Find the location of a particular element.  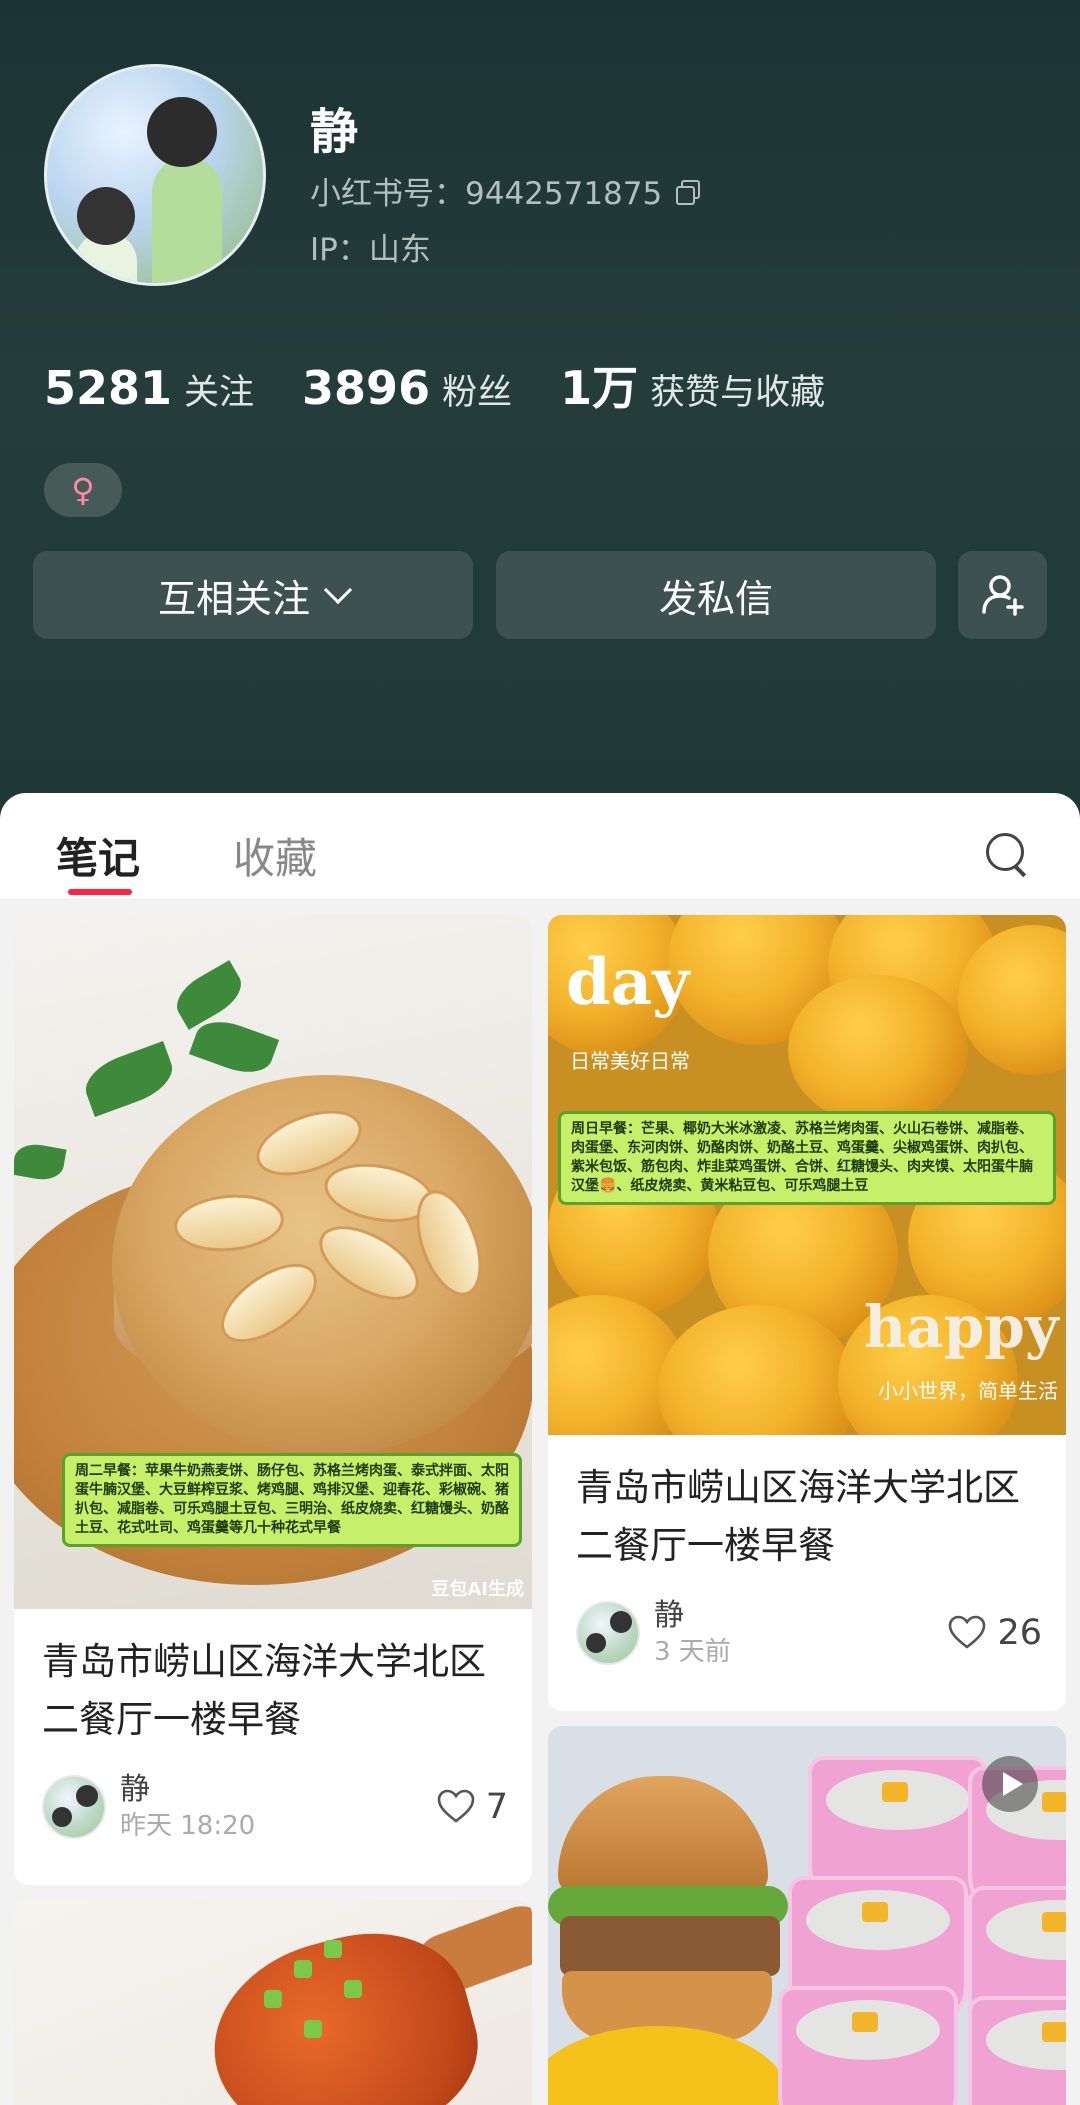

ip-location: IP：山东 is located at coordinates (370, 250).